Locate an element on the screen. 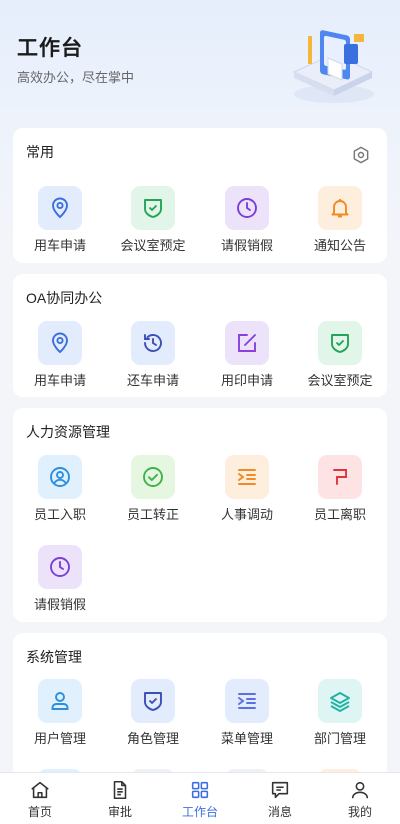 This screenshot has height=824, width=400. oa-seal-request: 用印申请 is located at coordinates (247, 355).